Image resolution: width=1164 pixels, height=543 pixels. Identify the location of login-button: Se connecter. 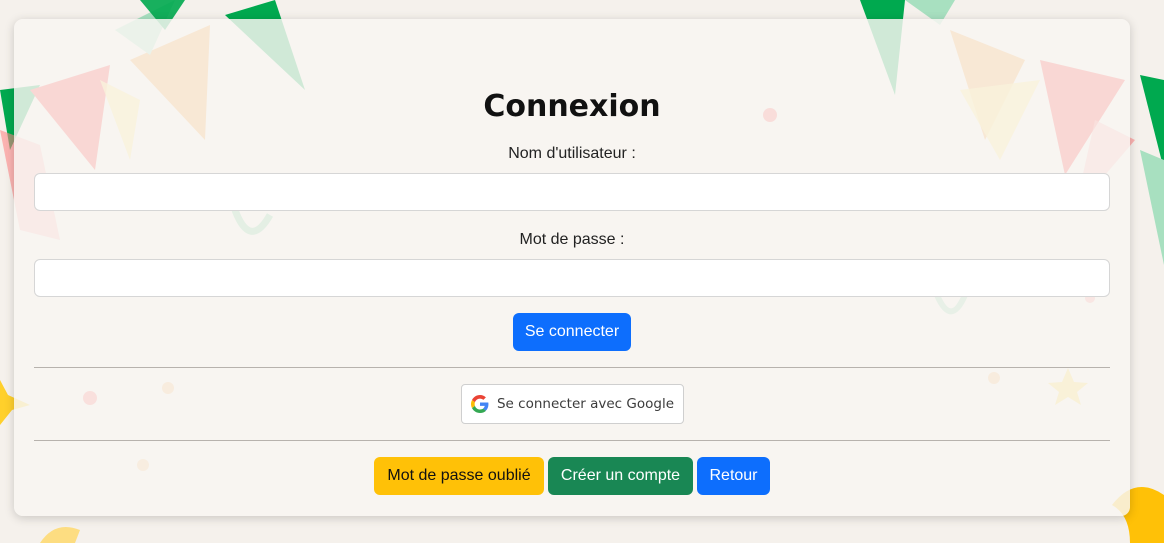
(572, 332).